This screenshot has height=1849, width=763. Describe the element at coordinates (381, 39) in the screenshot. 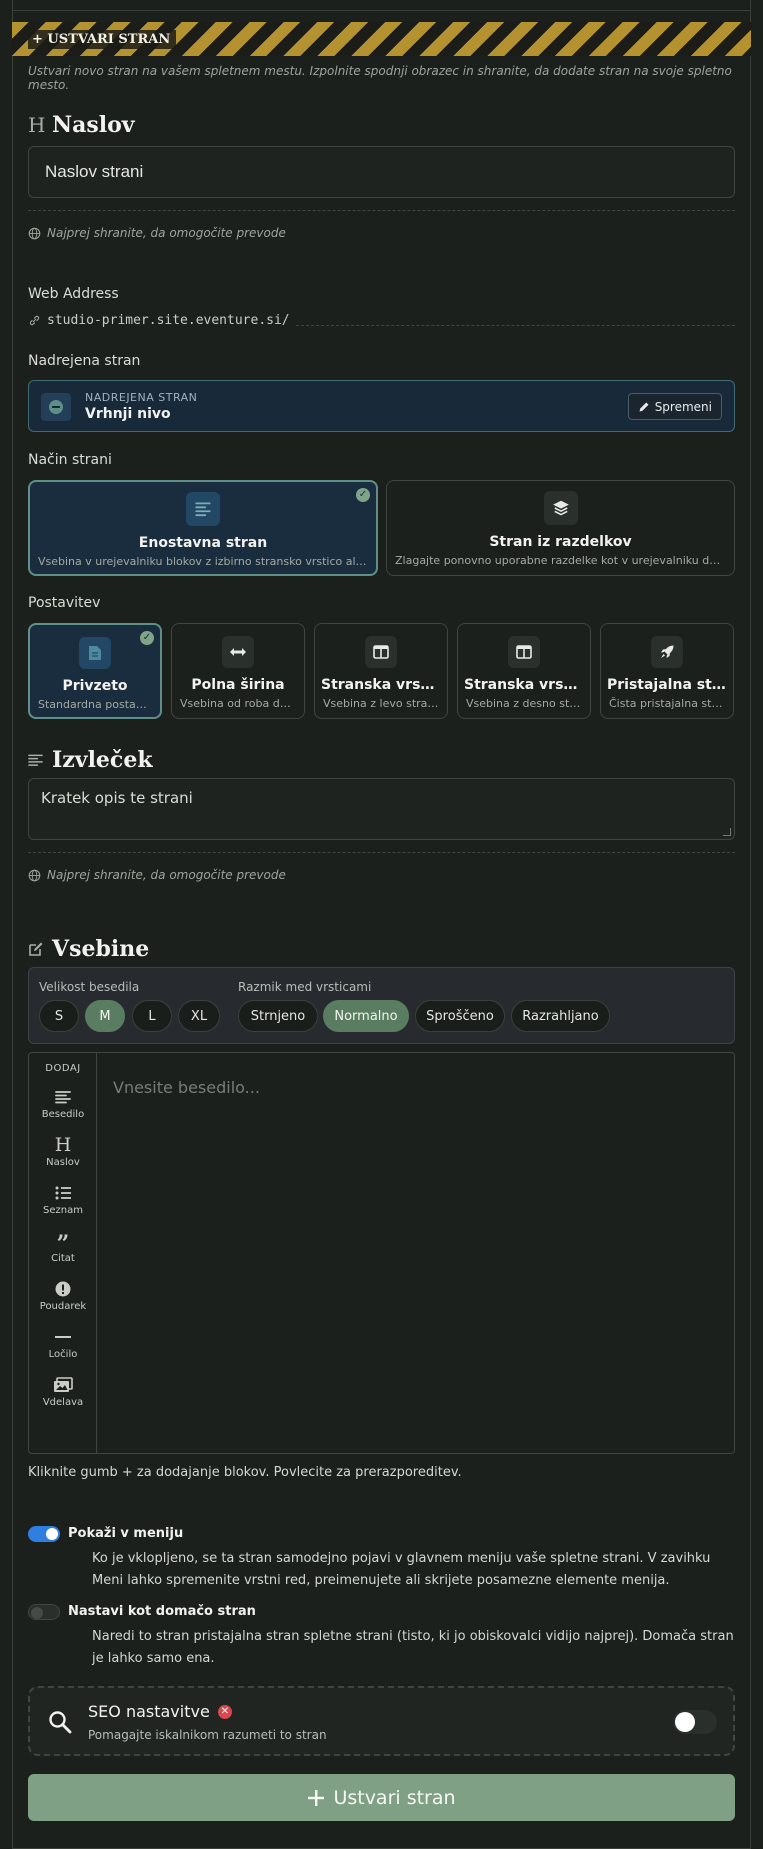

I see `create-page-banner: + USTVARI STRAN` at that location.